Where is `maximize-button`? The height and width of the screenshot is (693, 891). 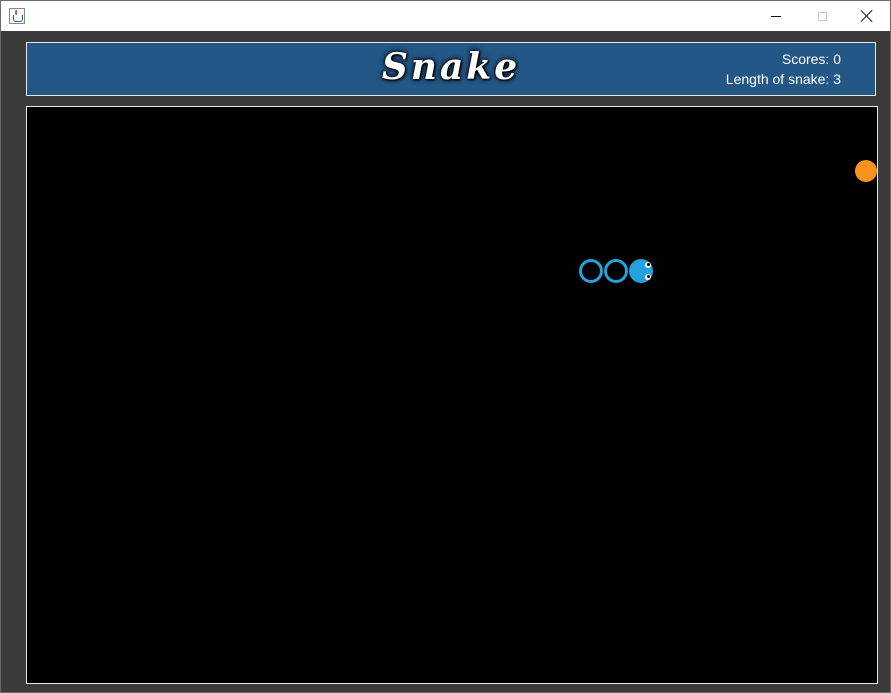 maximize-button is located at coordinates (822, 16).